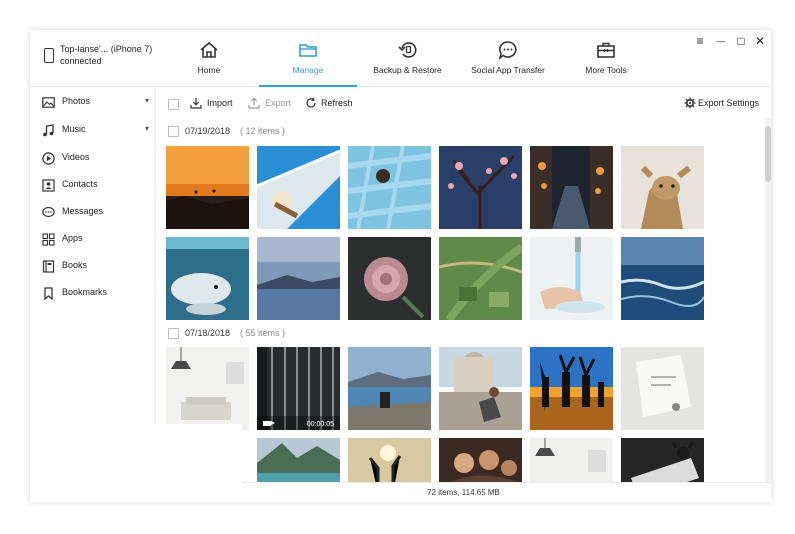 Image resolution: width=795 pixels, height=534 pixels. I want to click on toolbar: Import Export Refresh Export Settings, so click(463, 102).